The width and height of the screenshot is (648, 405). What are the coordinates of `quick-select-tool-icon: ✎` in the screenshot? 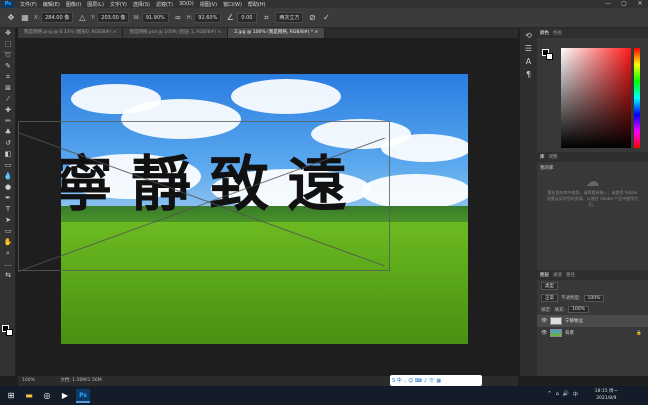 It's located at (8, 66).